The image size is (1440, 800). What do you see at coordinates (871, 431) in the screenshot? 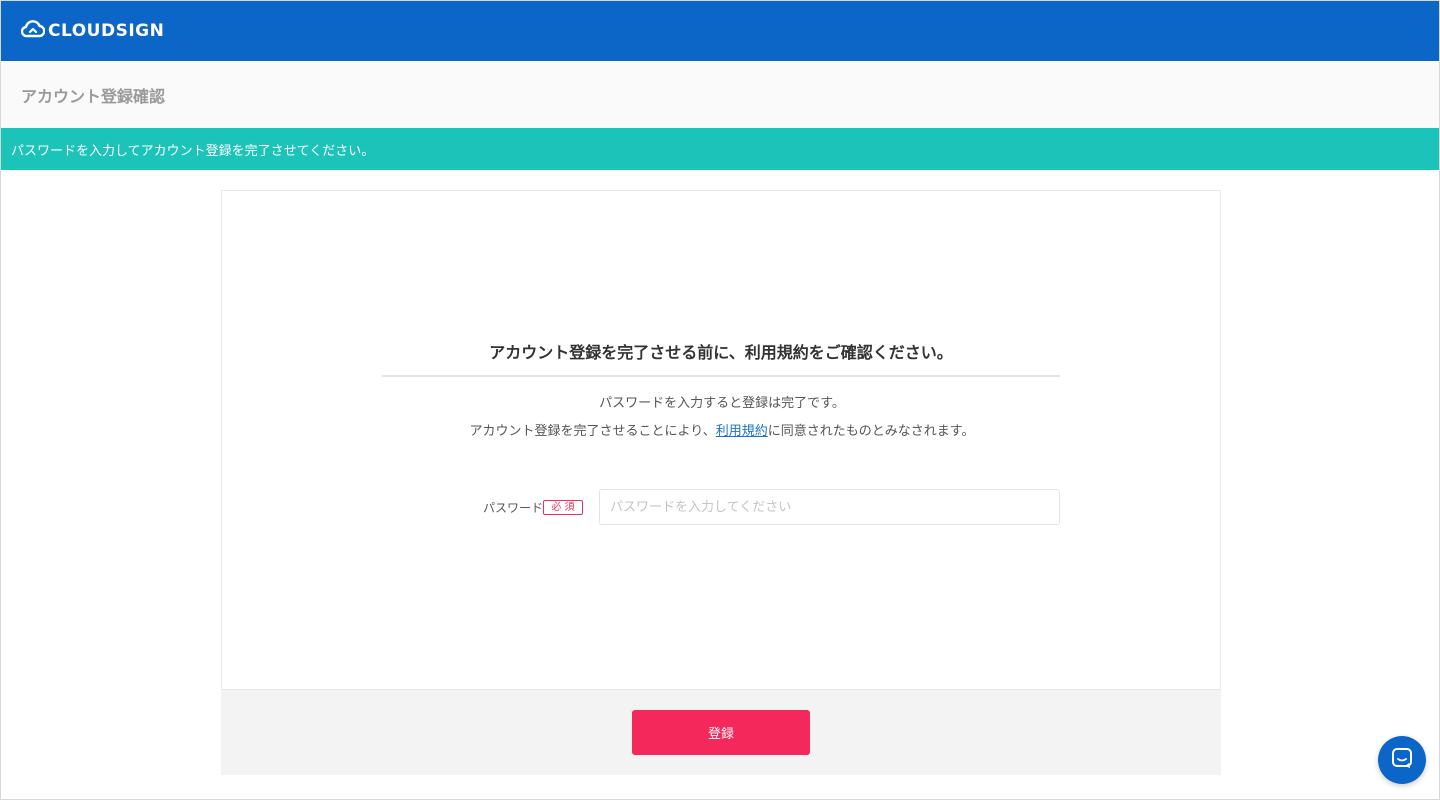
I see `description-suffix: に同意されたものとみなされます。` at bounding box center [871, 431].